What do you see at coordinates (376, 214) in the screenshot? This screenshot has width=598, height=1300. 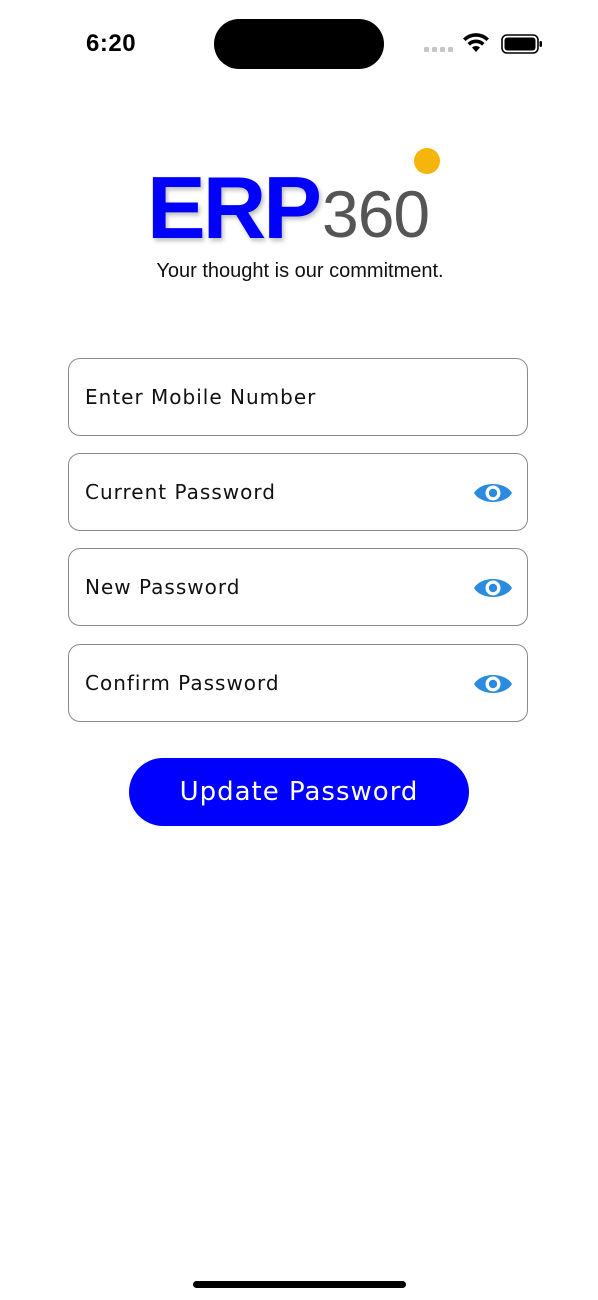 I see `logo-360-text: 360` at bounding box center [376, 214].